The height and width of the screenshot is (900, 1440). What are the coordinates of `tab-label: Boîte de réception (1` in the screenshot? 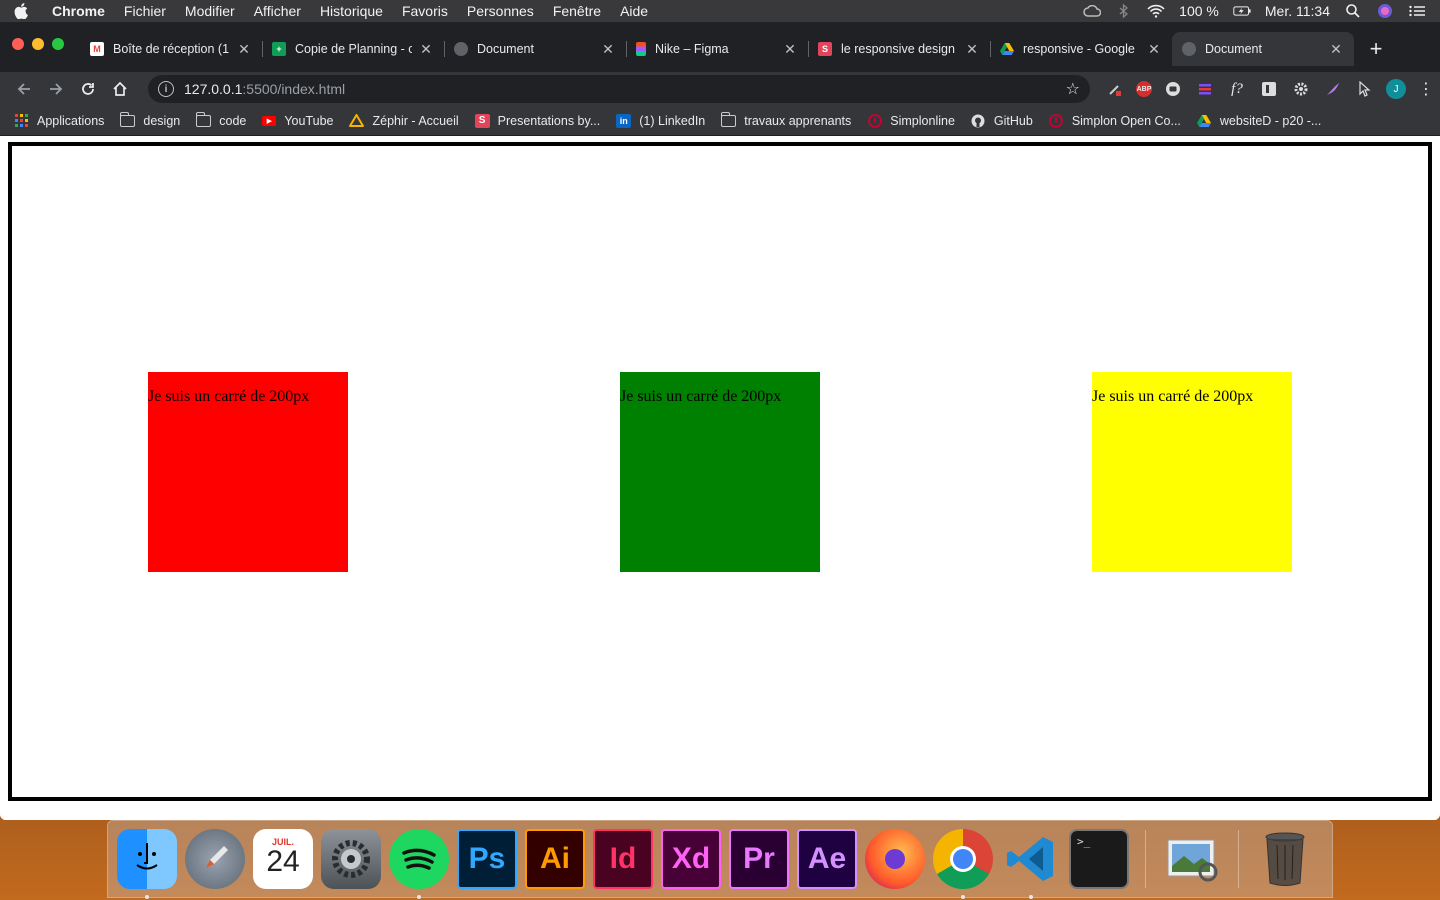 It's located at (171, 49).